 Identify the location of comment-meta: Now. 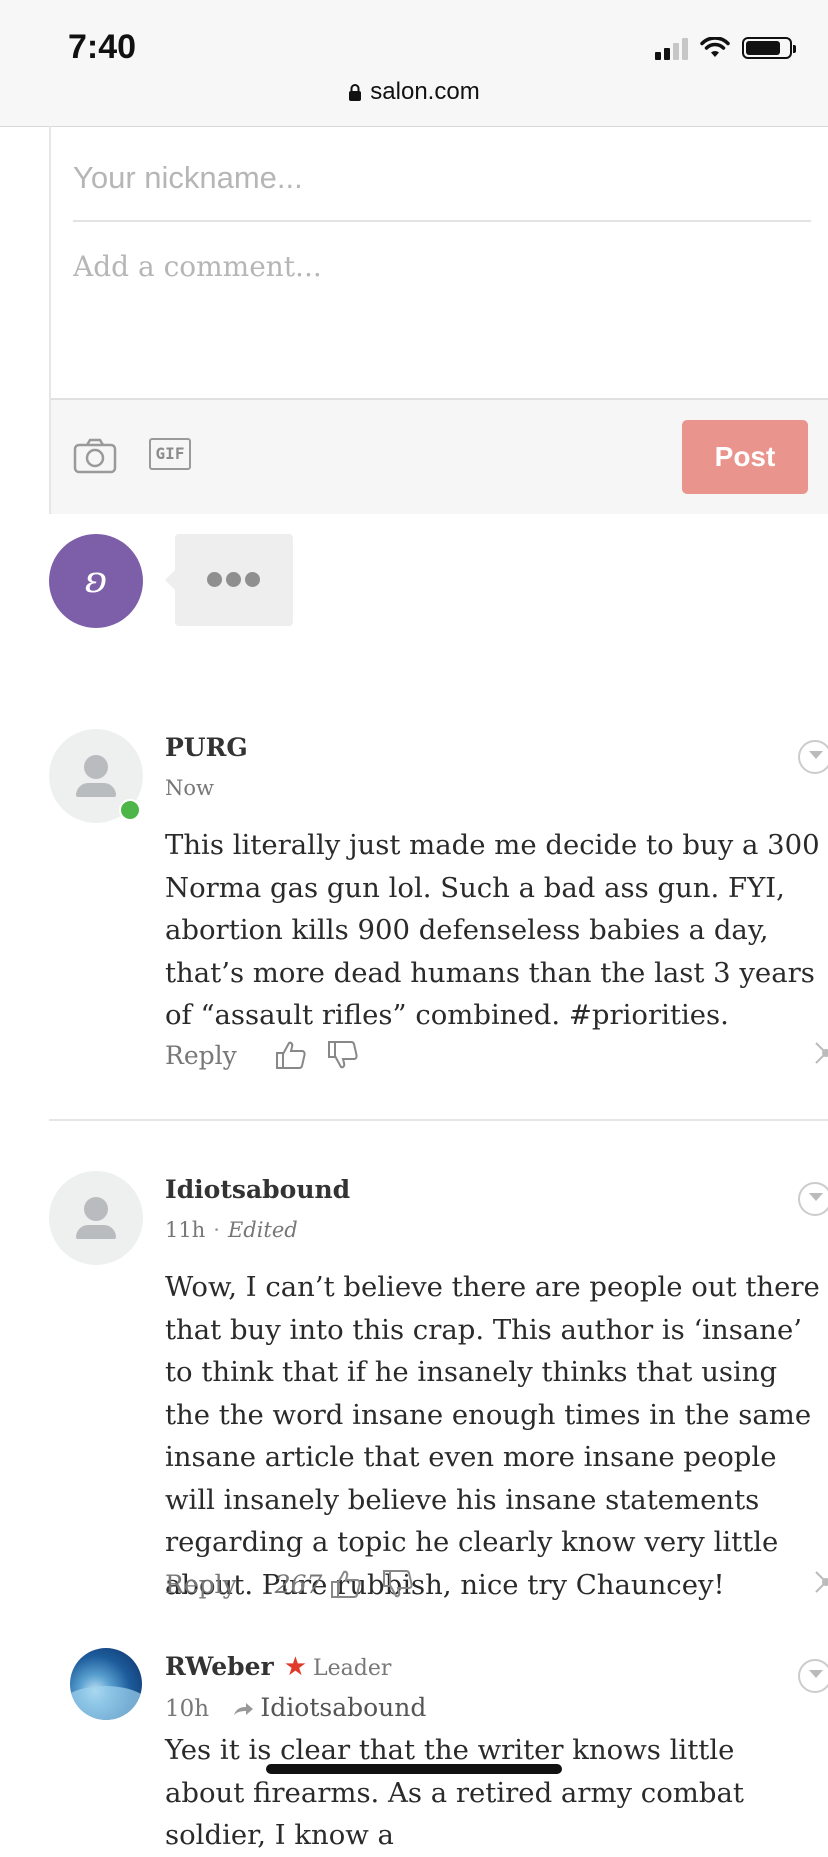
(189, 788).